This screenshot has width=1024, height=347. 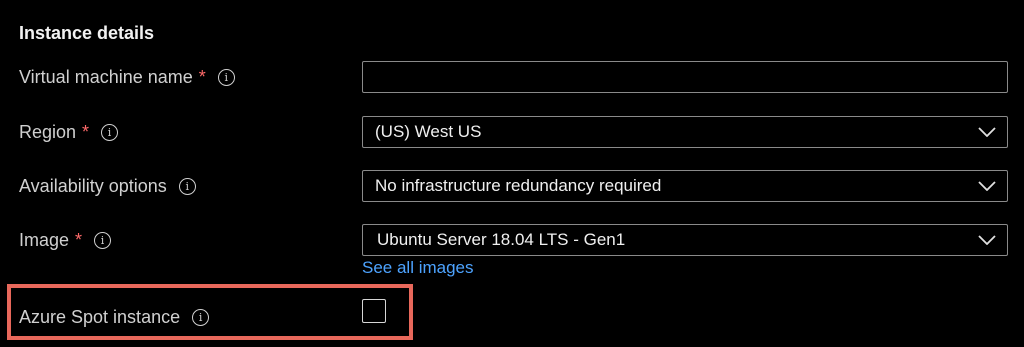 I want to click on see-all-images-link: See all images, so click(x=418, y=268).